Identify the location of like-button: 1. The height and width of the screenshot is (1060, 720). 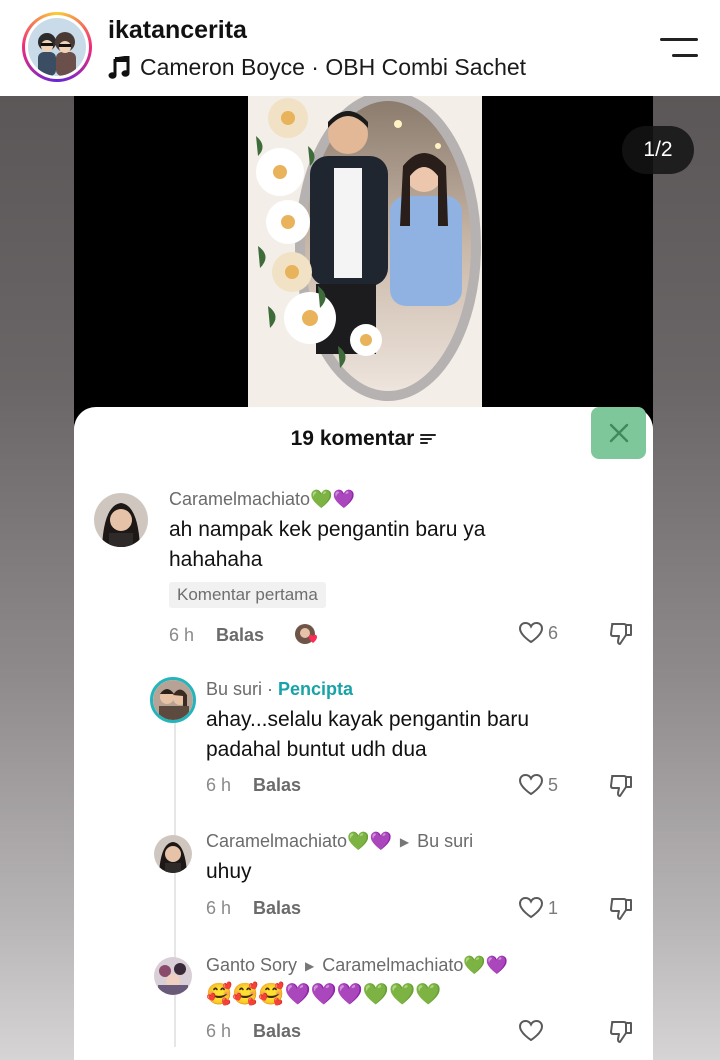
(538, 908).